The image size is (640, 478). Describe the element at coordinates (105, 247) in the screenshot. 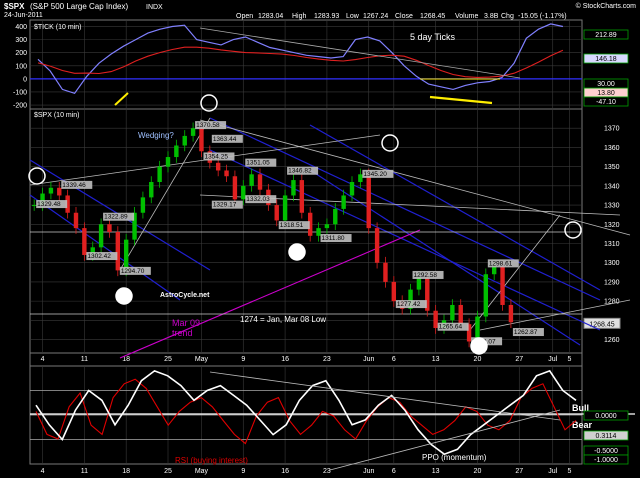

I see `price-analysis-line` at that location.